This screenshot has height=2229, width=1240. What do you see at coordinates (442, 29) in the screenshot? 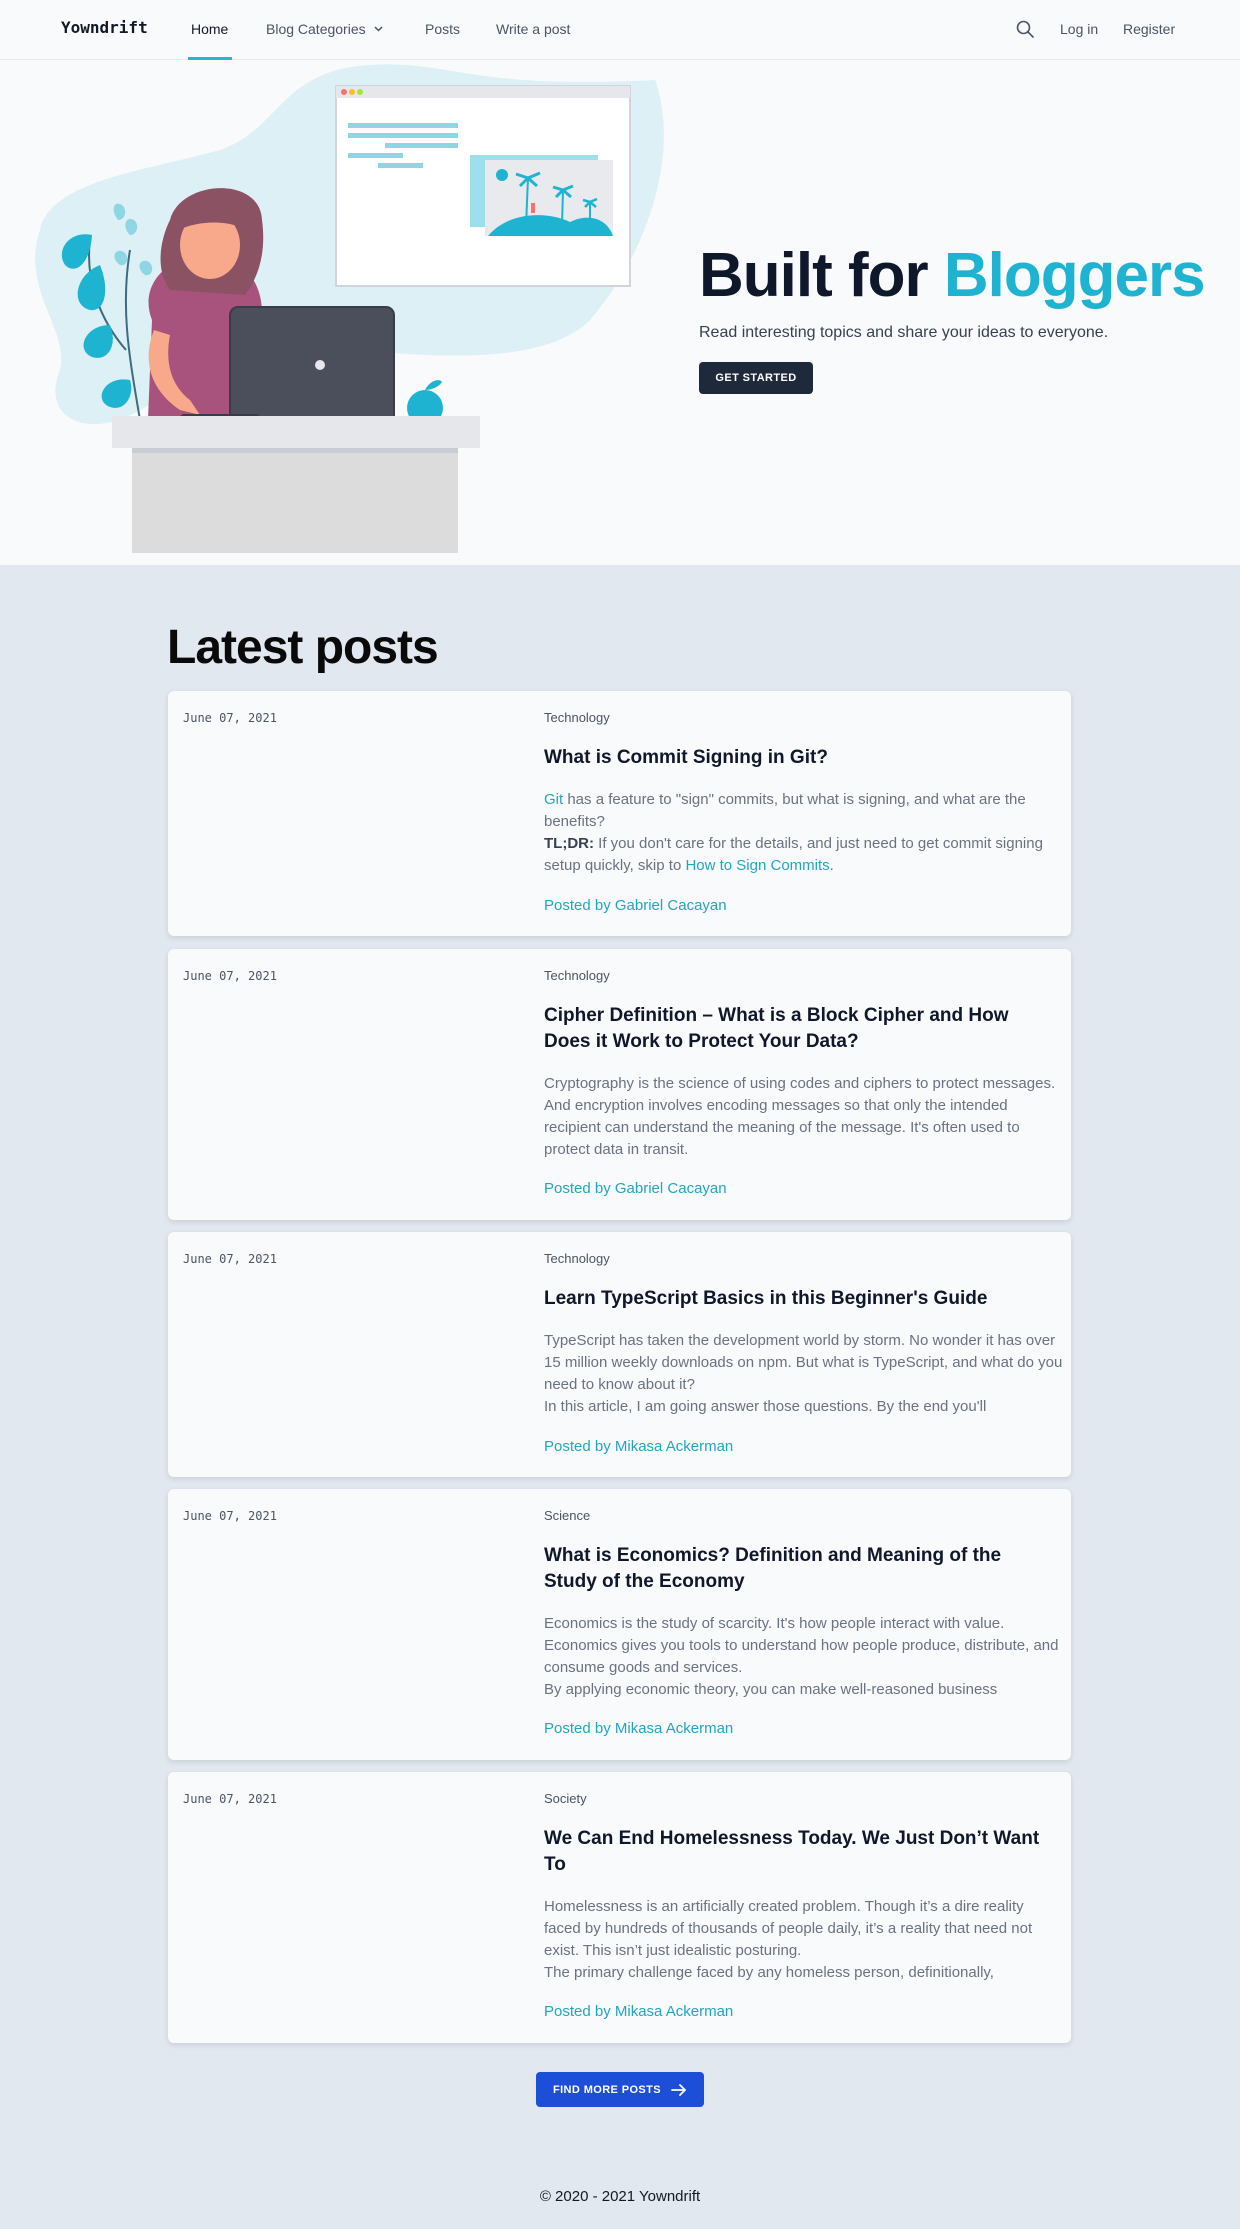
I see `nav-posts: Posts` at bounding box center [442, 29].